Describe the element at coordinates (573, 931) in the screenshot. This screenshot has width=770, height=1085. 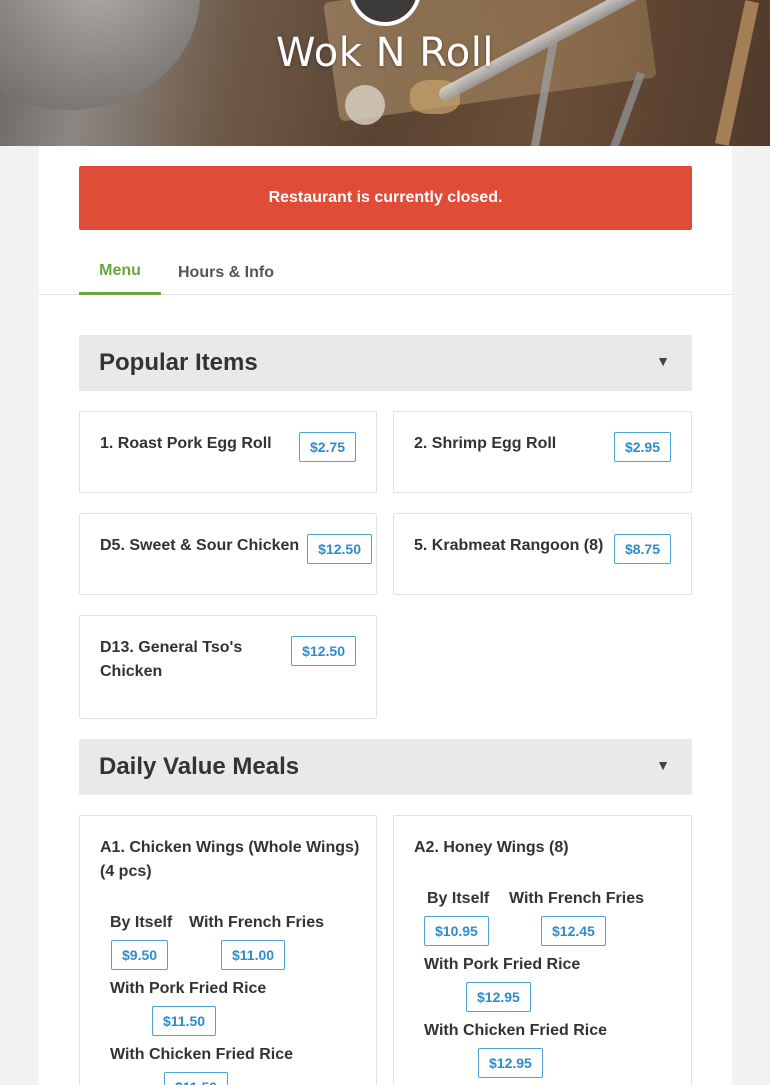
I see `option-price-button: $12.45` at that location.